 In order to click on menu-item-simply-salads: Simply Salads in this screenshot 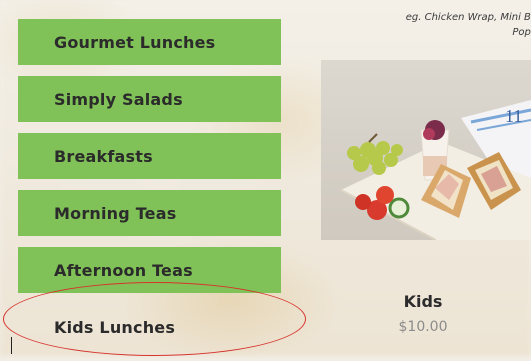, I will do `click(149, 99)`.